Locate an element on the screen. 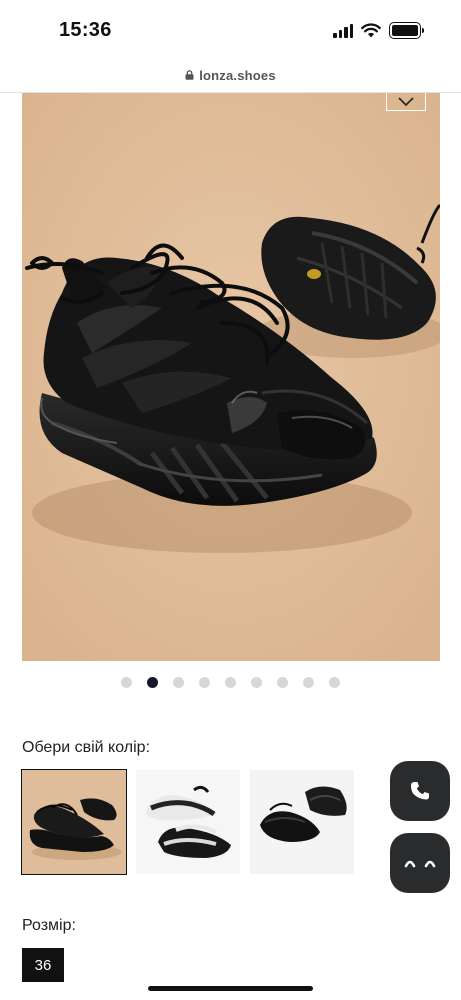  favorite-button is located at coordinates (406, 102).